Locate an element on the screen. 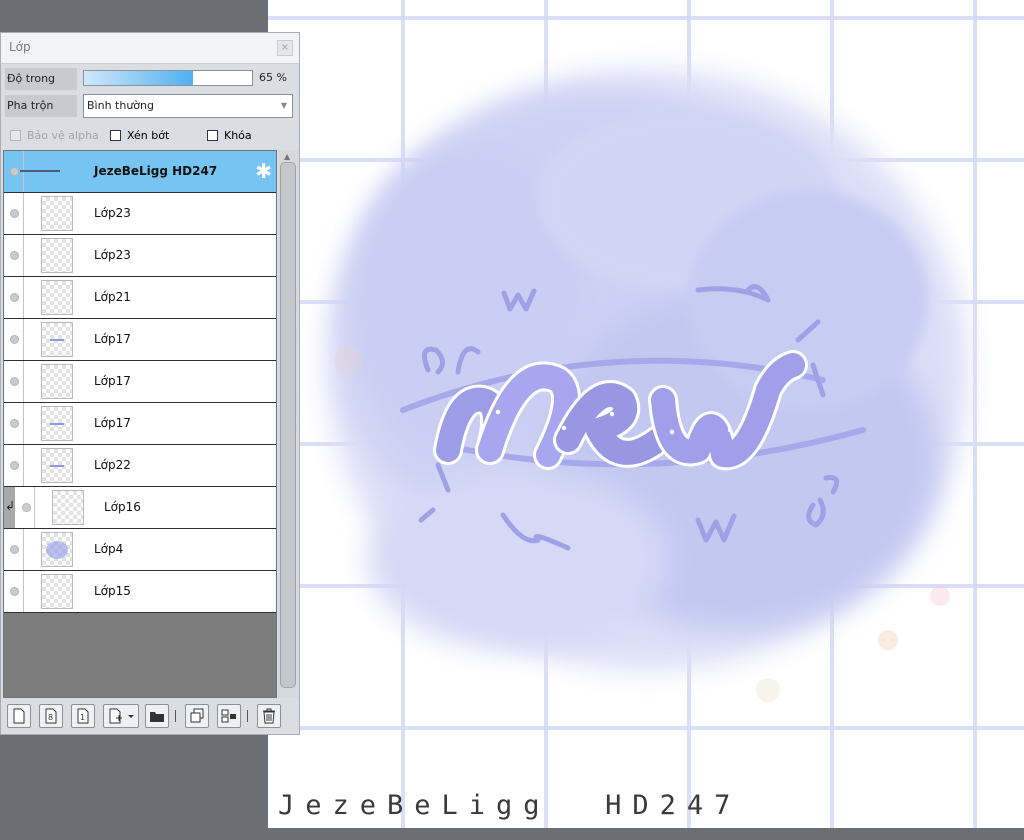 The height and width of the screenshot is (840, 1024). lock-checkbox: Khóa is located at coordinates (229, 136).